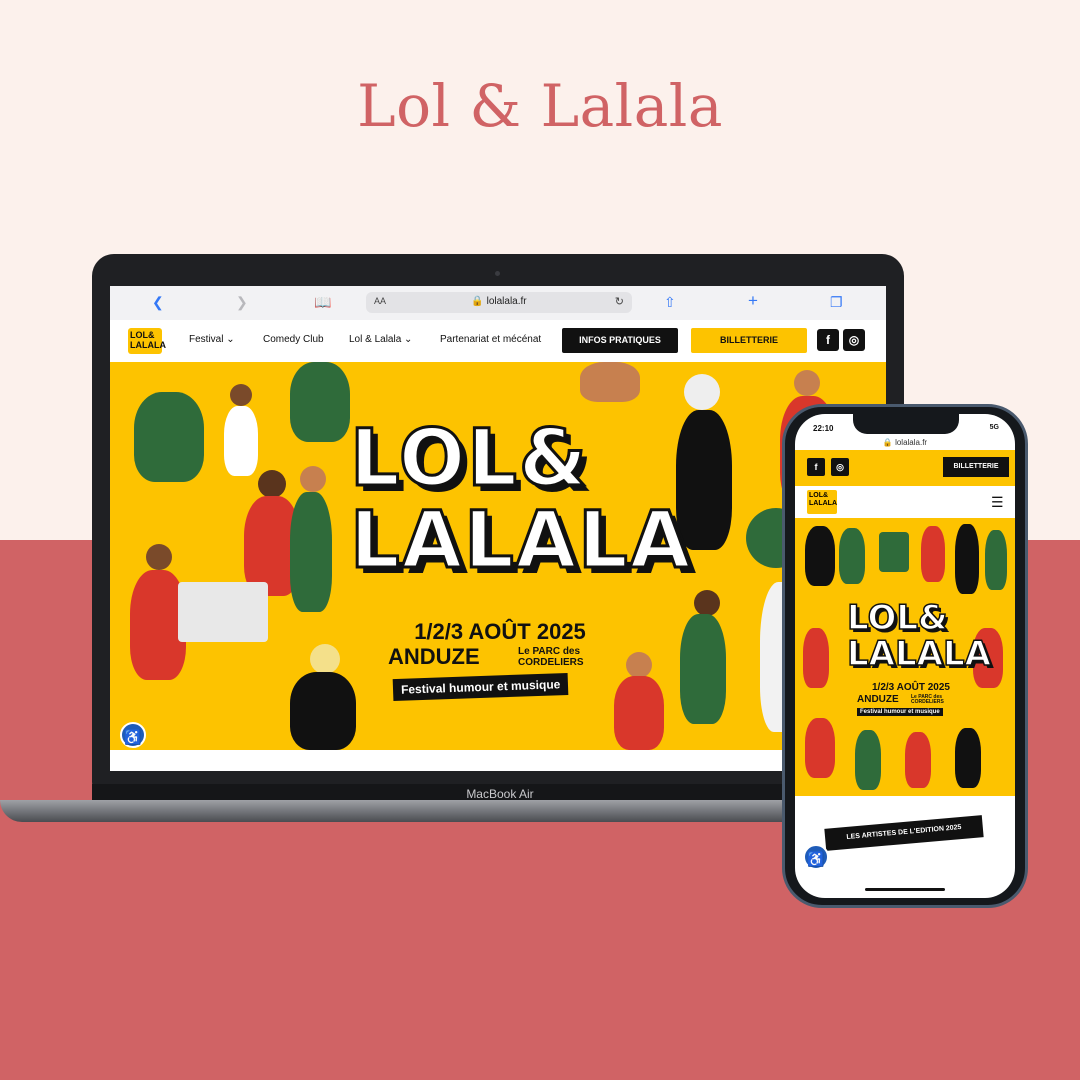 This screenshot has width=1080, height=1080. I want to click on phone-hero-venue: Le PARC des CORDELIERS, so click(927, 699).